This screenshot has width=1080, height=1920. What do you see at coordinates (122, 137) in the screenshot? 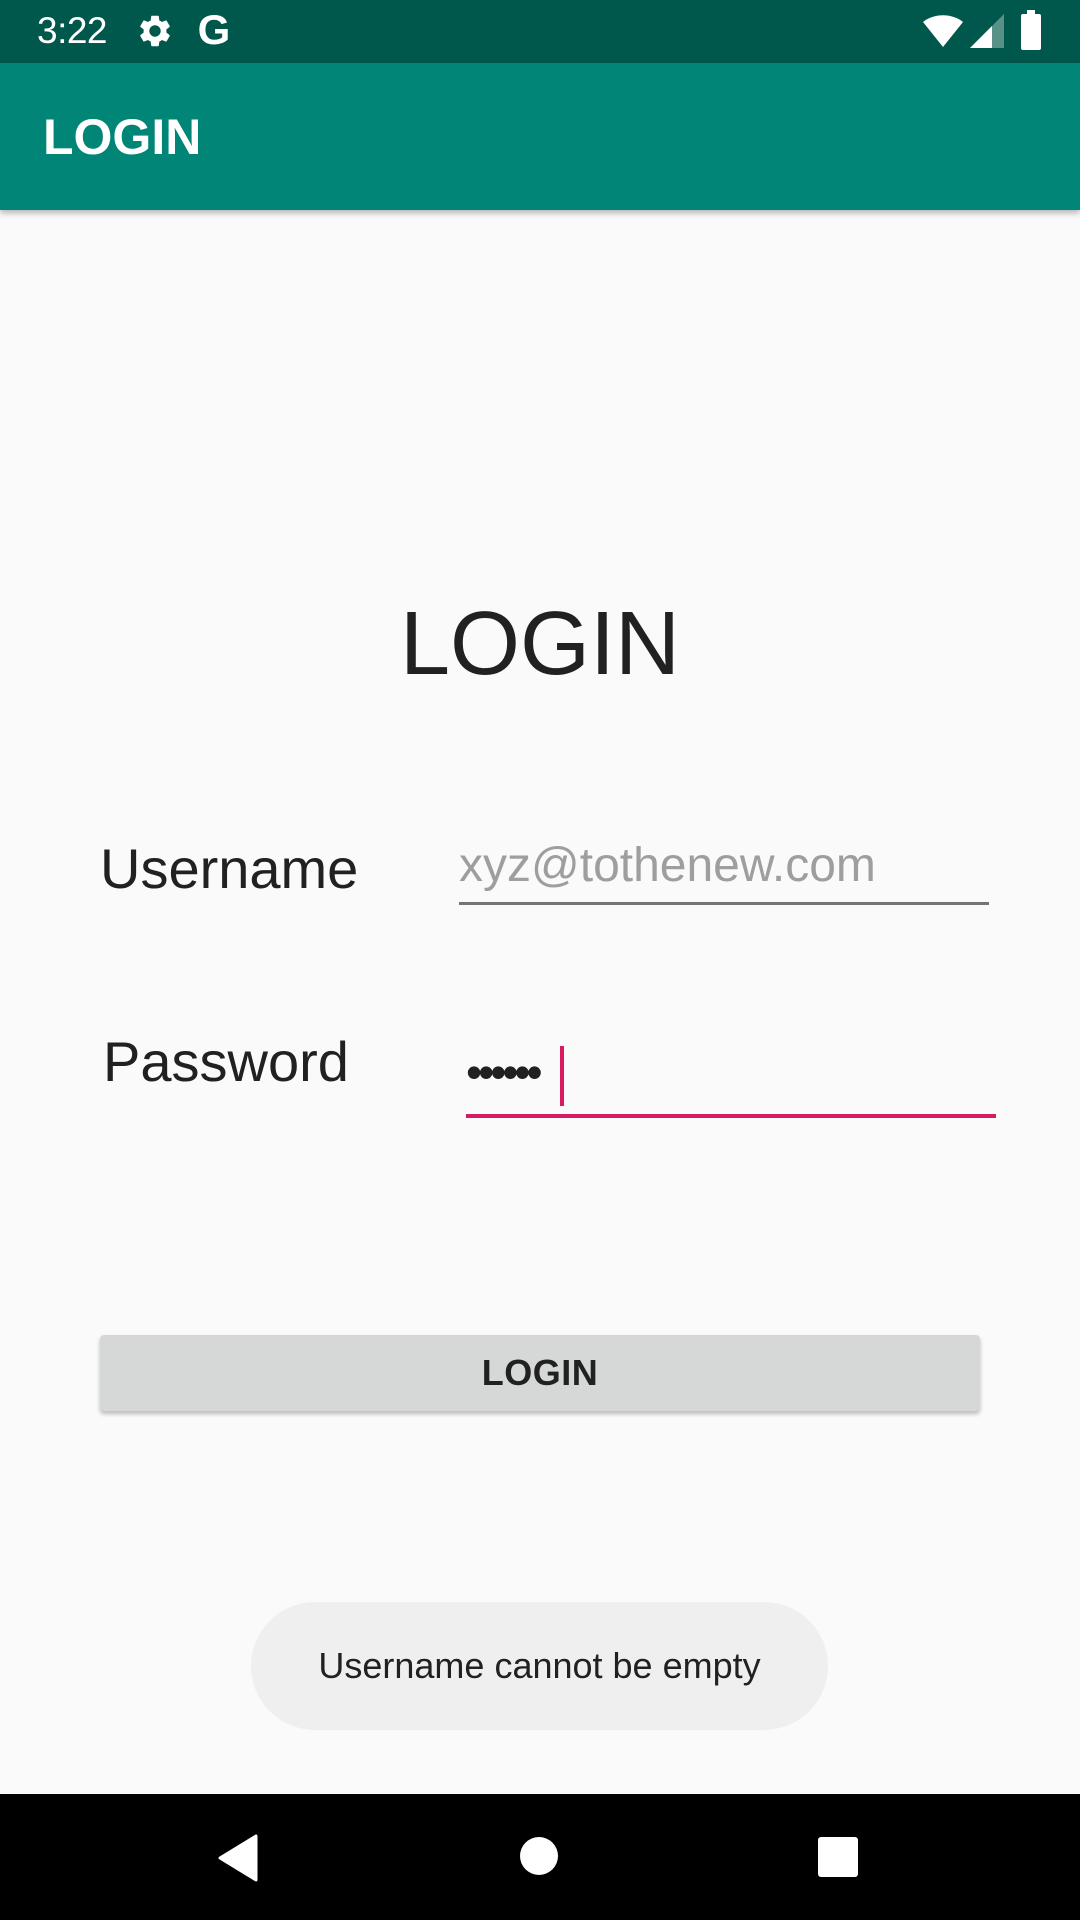
I see `app-bar-title: LOGIN` at bounding box center [122, 137].